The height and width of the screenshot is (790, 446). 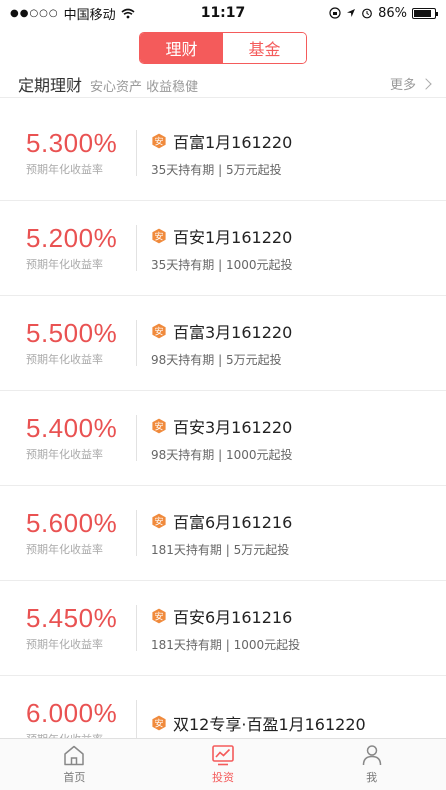 What do you see at coordinates (72, 332) in the screenshot?
I see `rate-value: 5.500%` at bounding box center [72, 332].